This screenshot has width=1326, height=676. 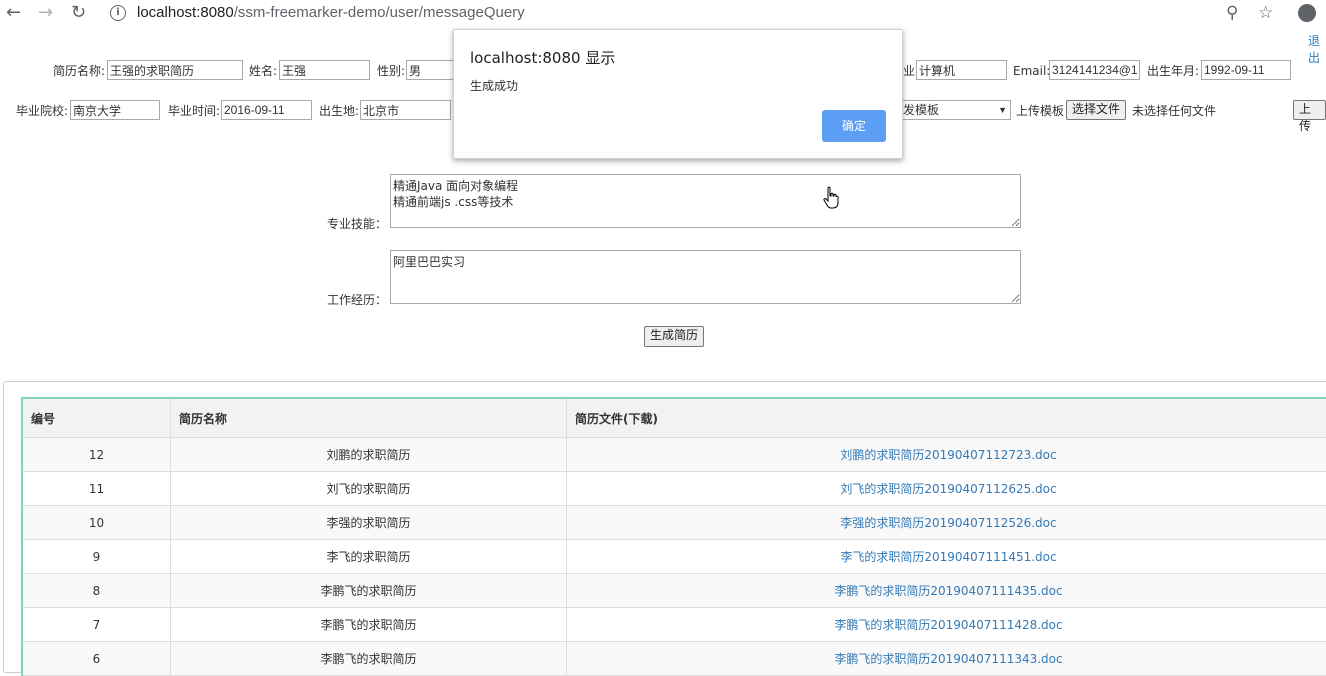 I want to click on cell-file: 刘飞的求职简历20190407112625.doc, so click(x=946, y=489).